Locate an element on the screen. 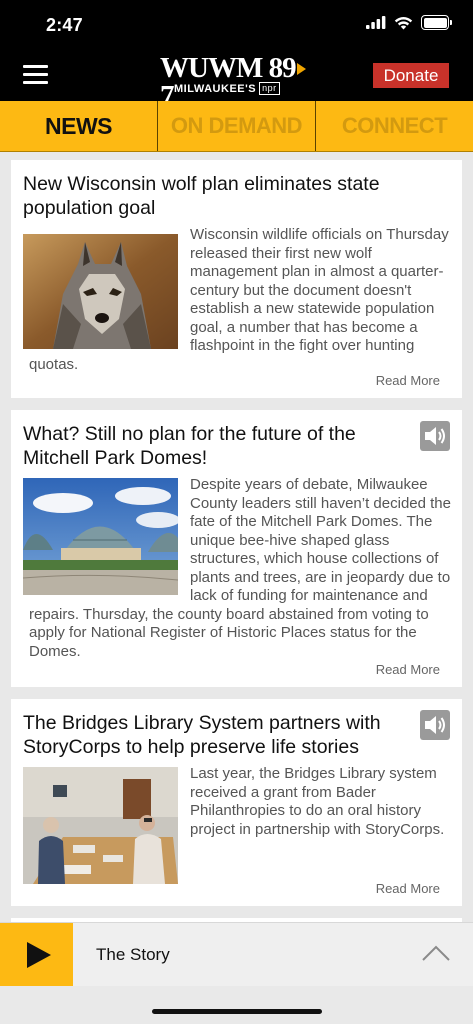 The height and width of the screenshot is (1024, 473). status-icons is located at coordinates (409, 22).